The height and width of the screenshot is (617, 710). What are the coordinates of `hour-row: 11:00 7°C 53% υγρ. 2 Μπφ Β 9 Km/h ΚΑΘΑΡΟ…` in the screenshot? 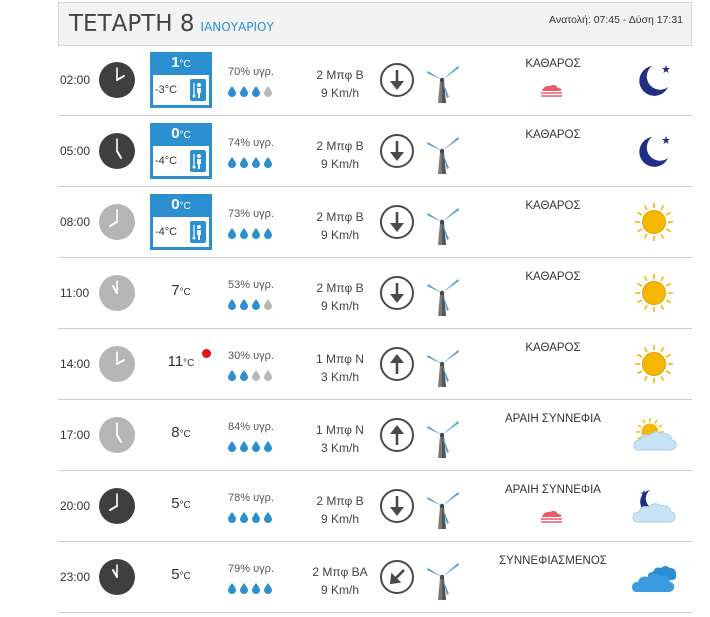 It's located at (375, 293).